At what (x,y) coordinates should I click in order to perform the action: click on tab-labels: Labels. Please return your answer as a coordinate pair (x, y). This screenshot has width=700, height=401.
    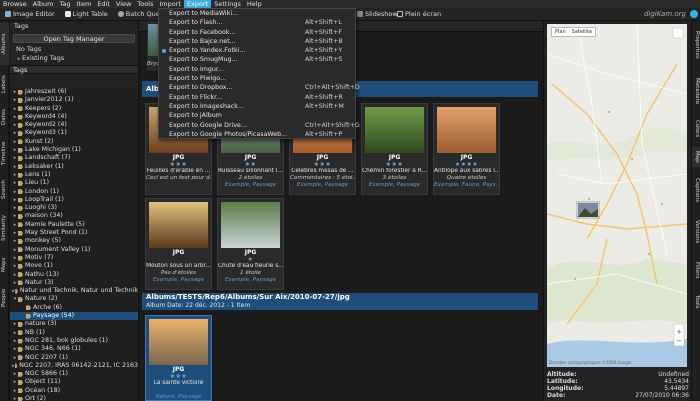
    Looking at the image, I should click on (4, 84).